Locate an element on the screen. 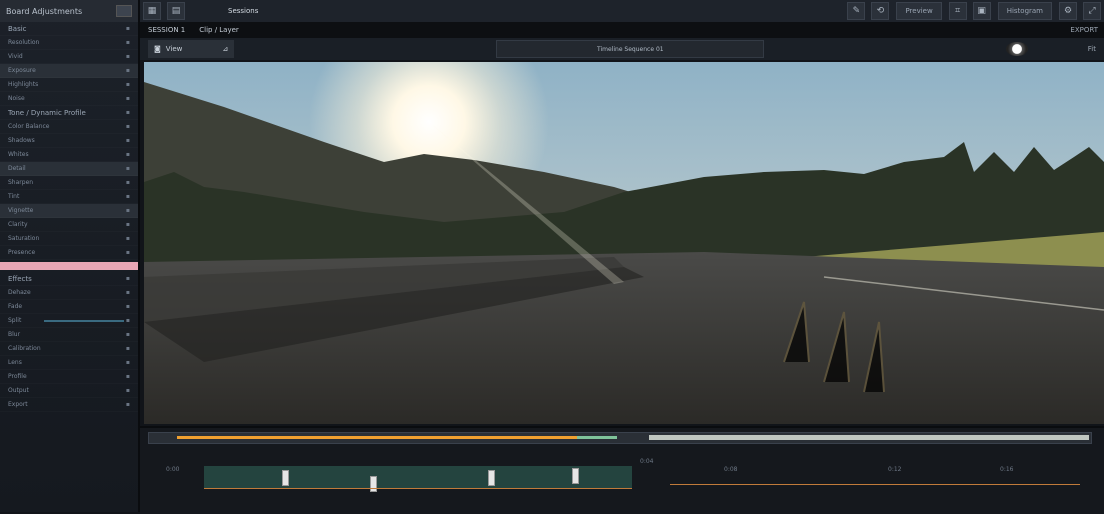 The width and height of the screenshot is (1104, 514). time-label-4: 0:16 is located at coordinates (1007, 469).